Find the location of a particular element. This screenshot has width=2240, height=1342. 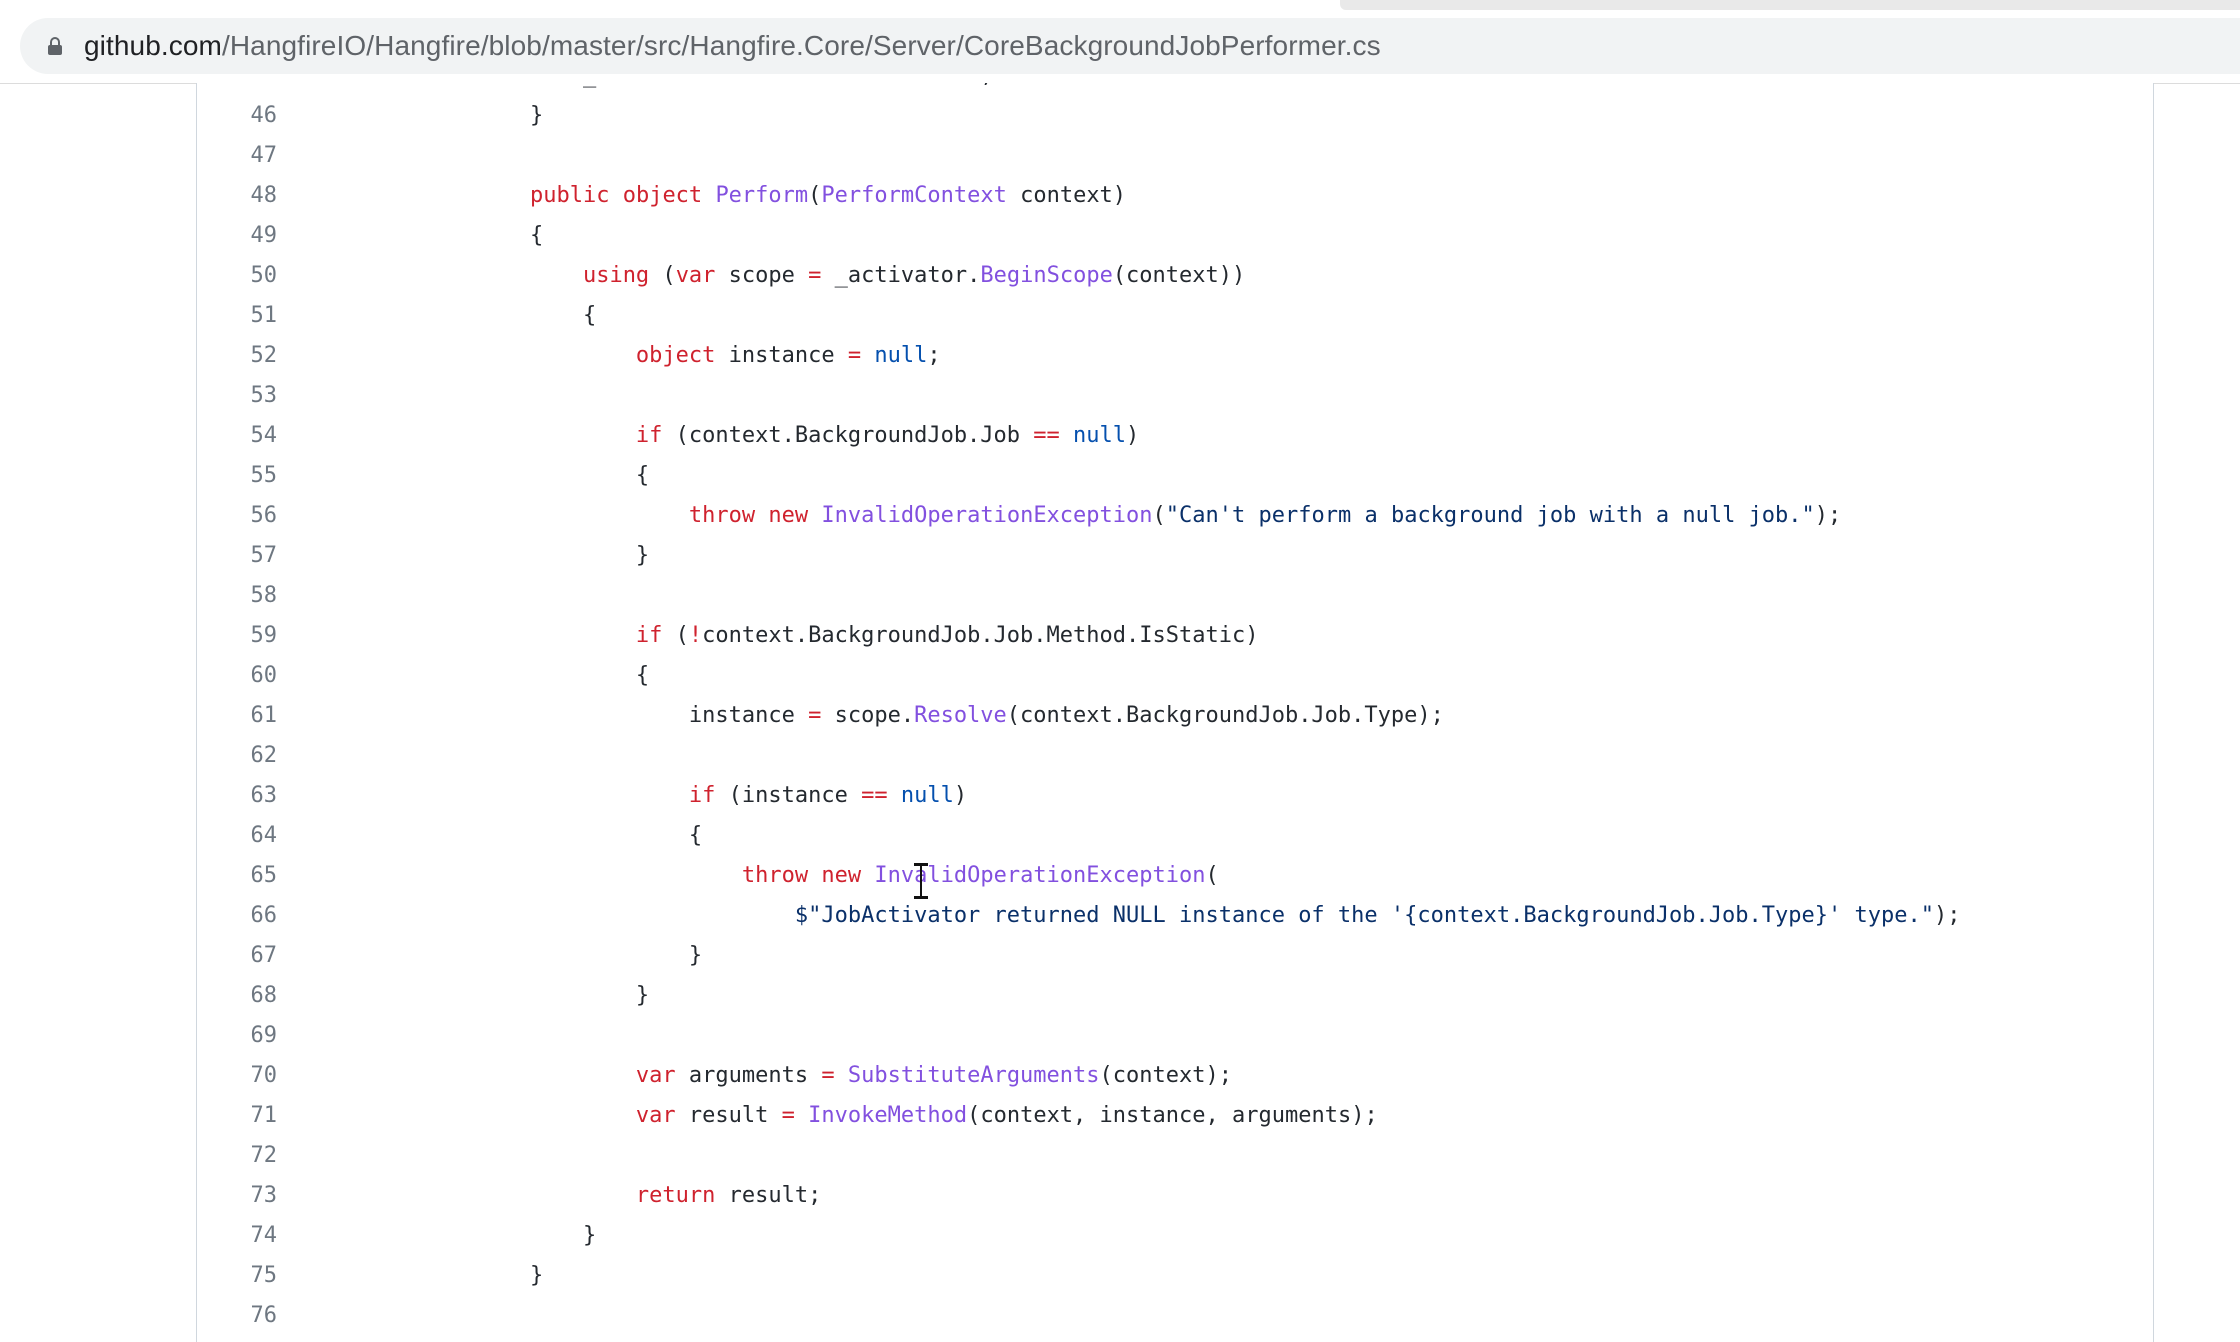

code-token: InvalidOperationException is located at coordinates (987, 515).